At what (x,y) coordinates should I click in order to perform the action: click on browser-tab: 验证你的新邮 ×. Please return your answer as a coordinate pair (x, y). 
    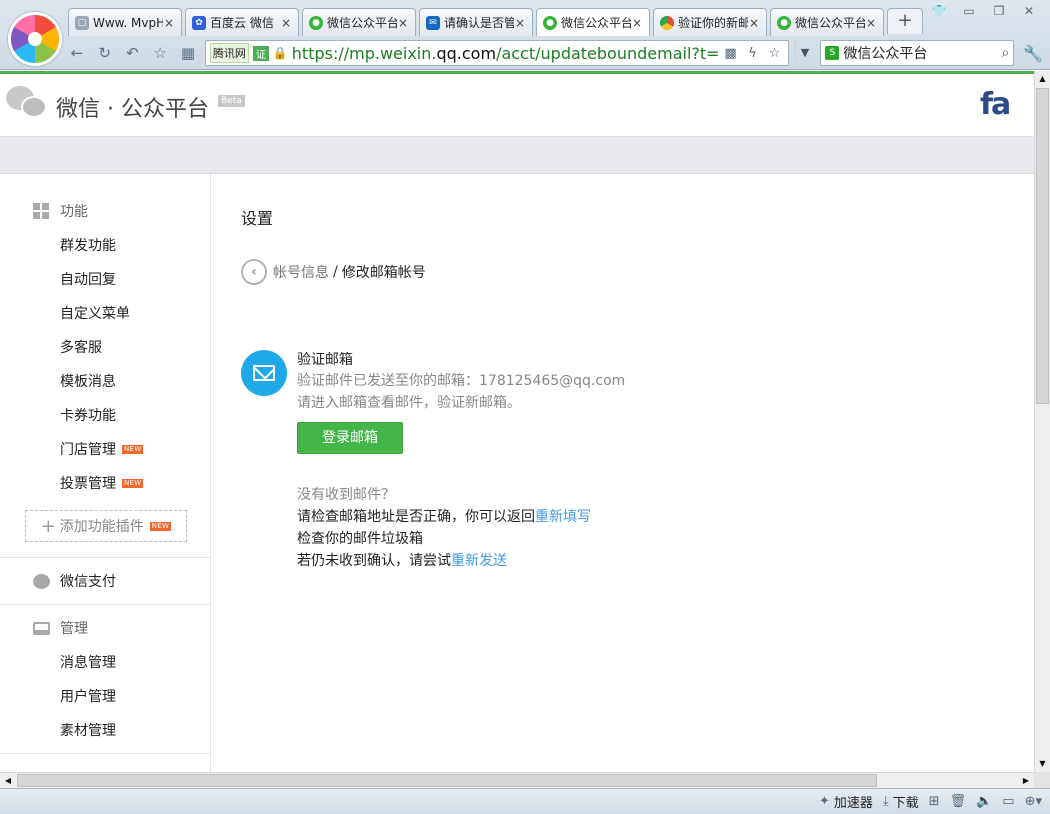
    Looking at the image, I should click on (710, 22).